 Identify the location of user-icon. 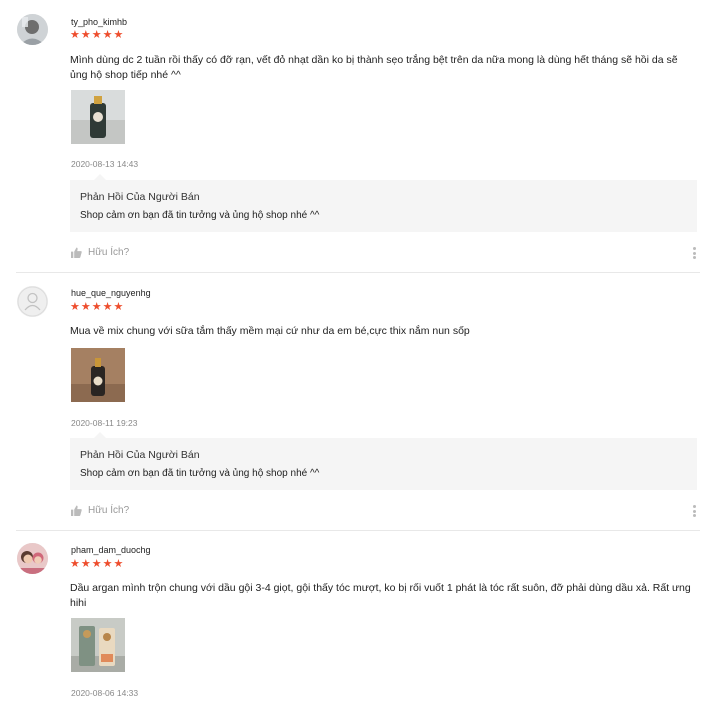
(32, 301).